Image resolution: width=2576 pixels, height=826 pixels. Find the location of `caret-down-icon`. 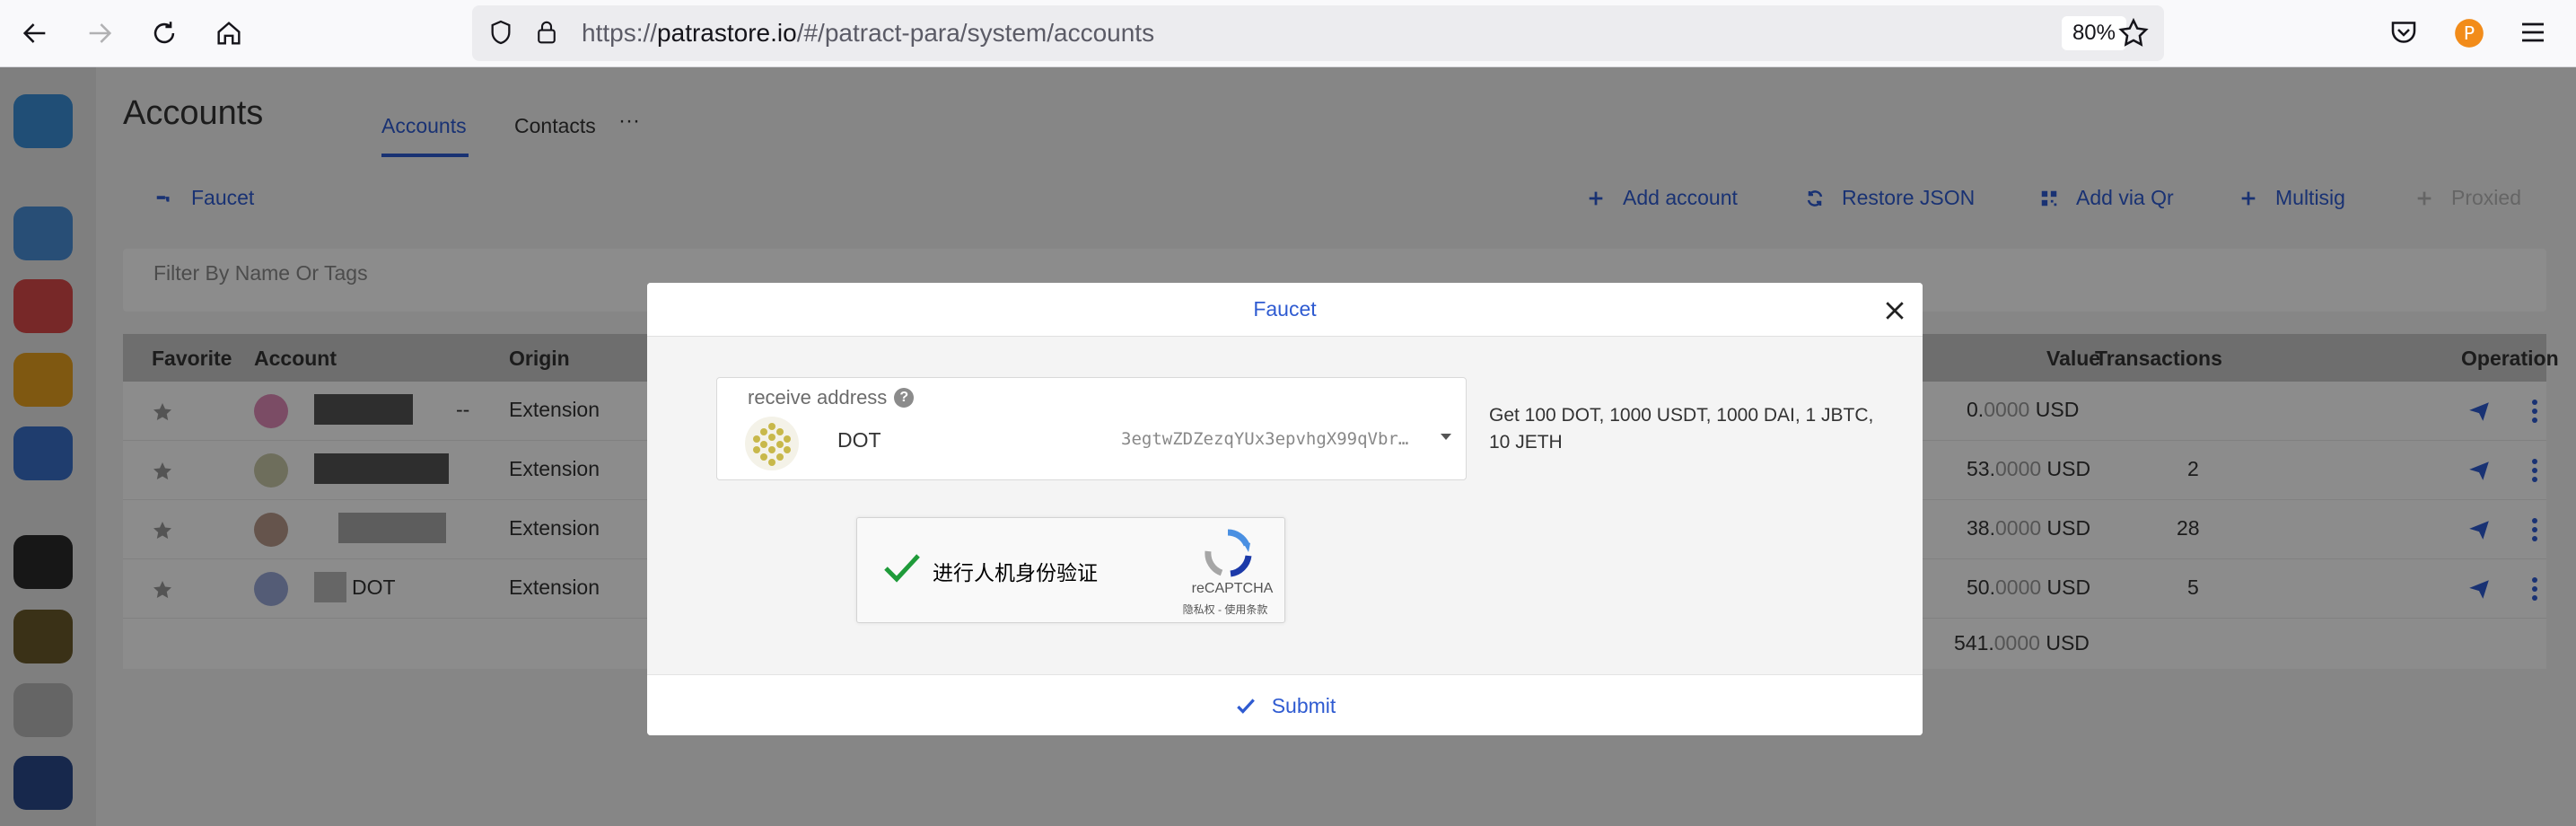

caret-down-icon is located at coordinates (1446, 437).